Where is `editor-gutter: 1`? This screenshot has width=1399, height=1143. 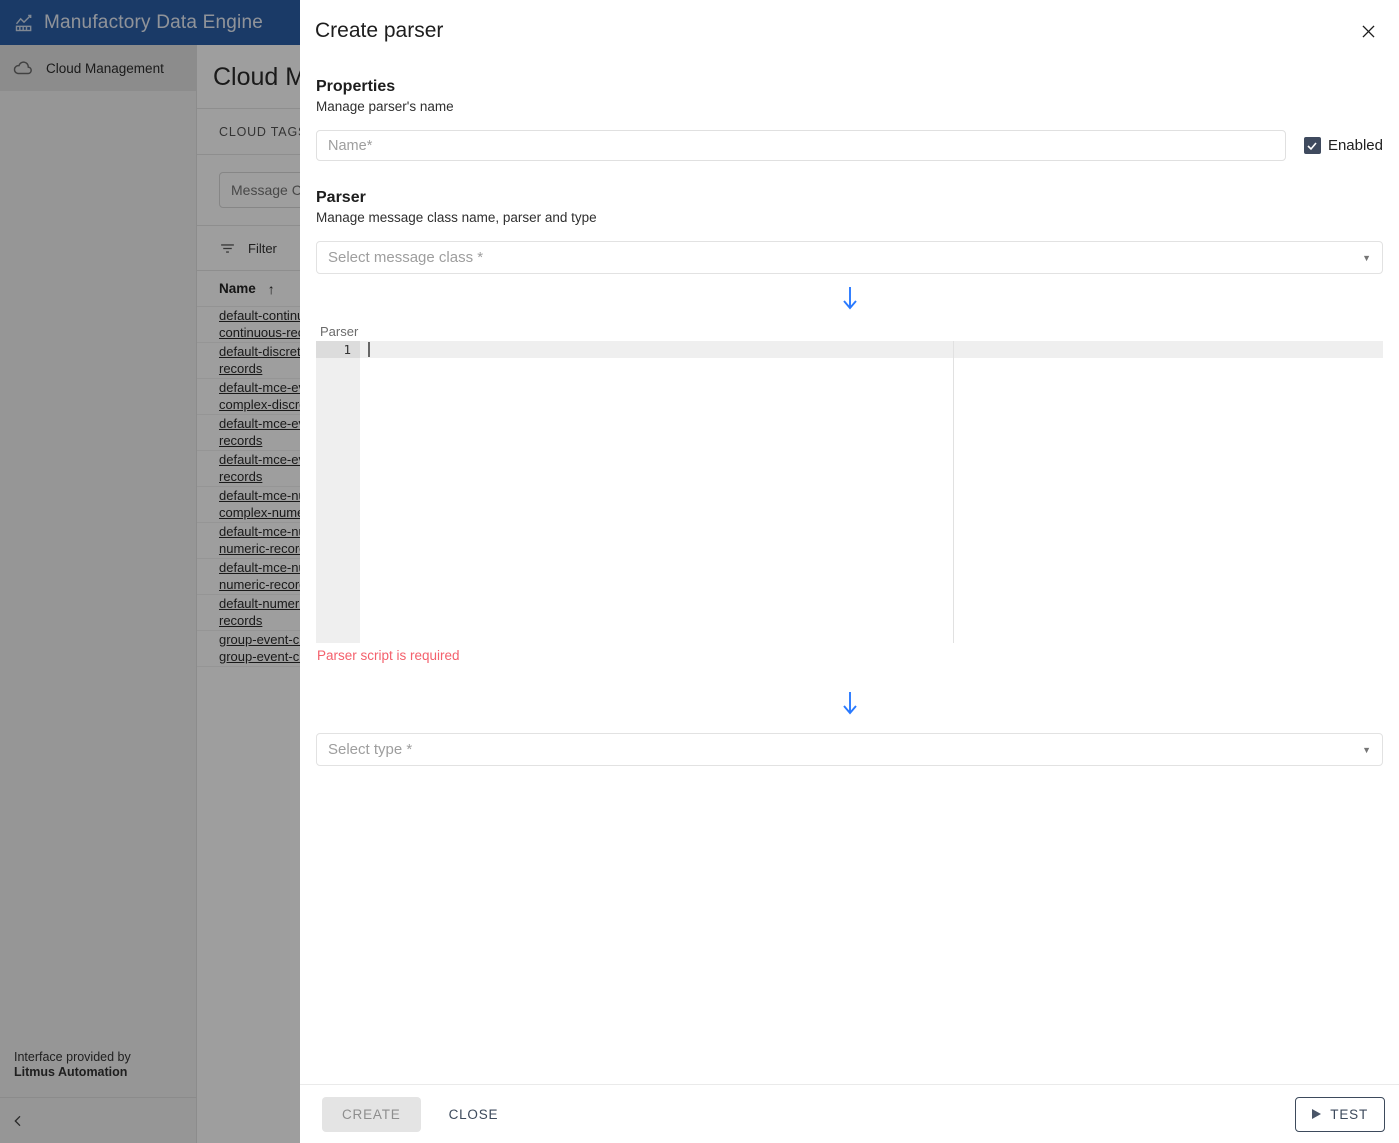
editor-gutter: 1 is located at coordinates (338, 492).